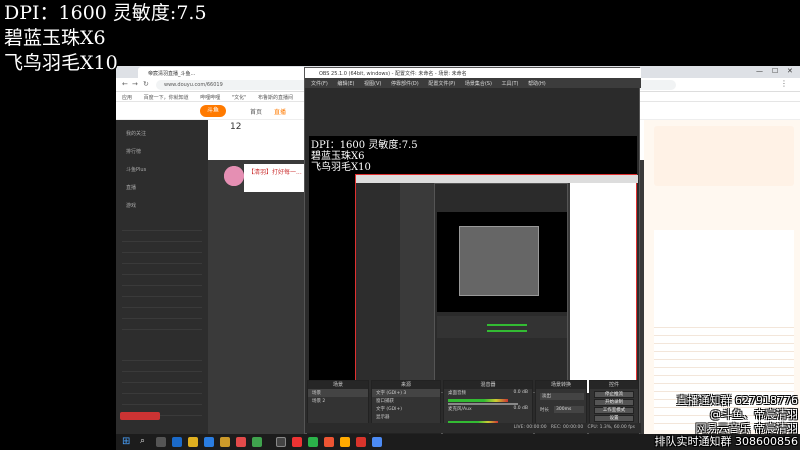 Image resolution: width=800 pixels, height=450 pixels. I want to click on studio-mode-button: 工作室模式, so click(614, 410).